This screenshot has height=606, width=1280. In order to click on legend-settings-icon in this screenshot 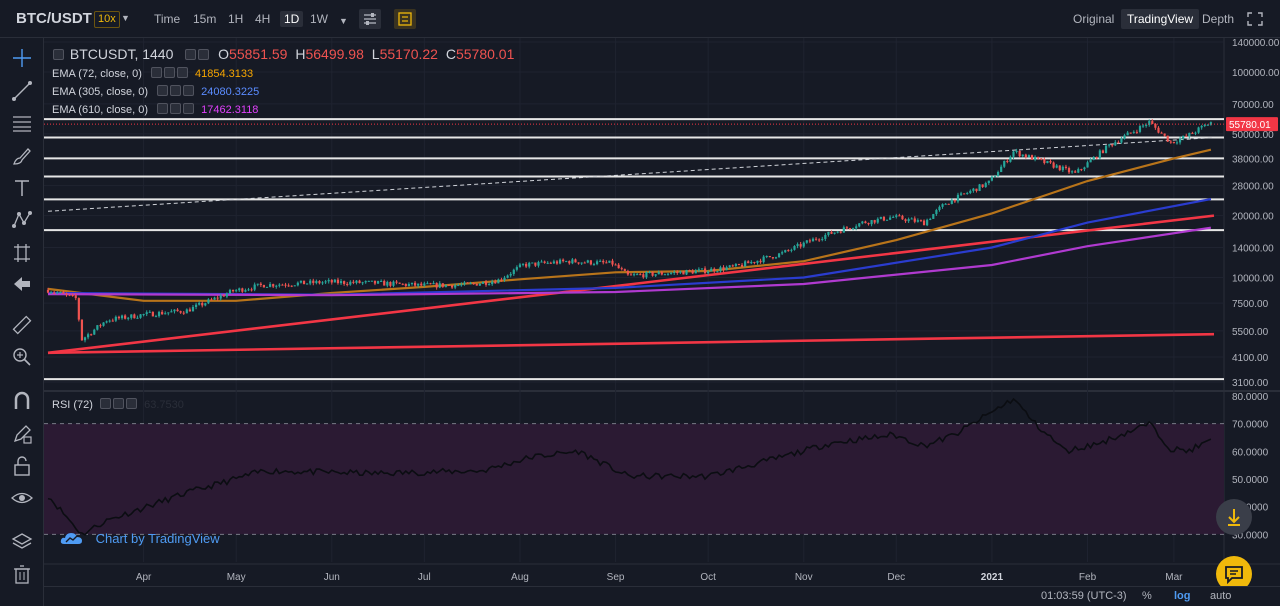, I will do `click(204, 54)`.